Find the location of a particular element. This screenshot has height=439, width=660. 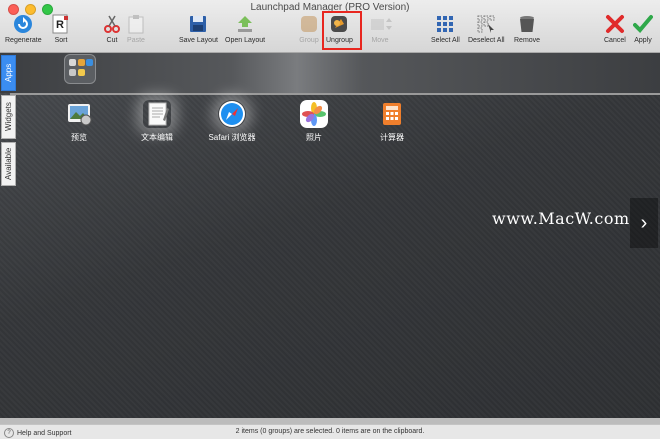

preview-icon is located at coordinates (79, 114).